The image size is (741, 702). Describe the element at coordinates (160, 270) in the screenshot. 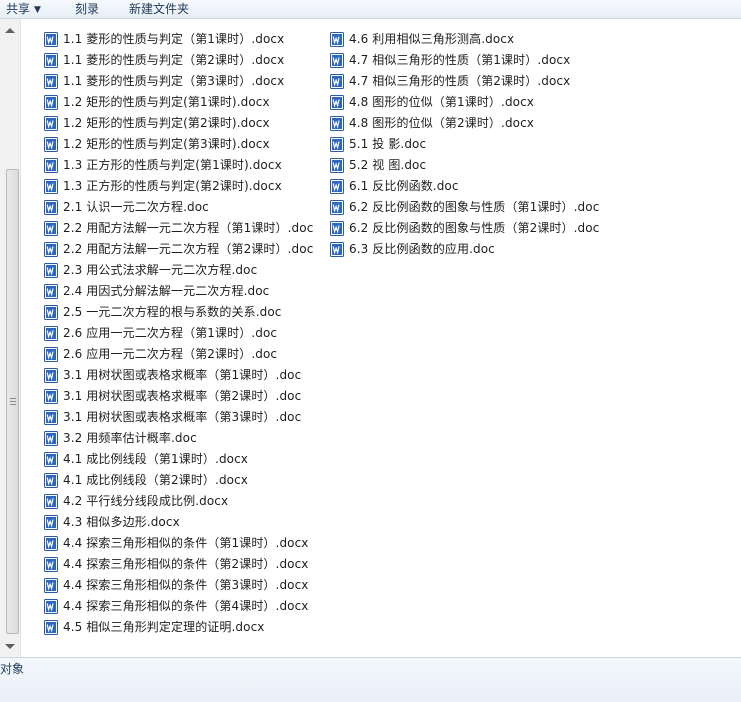

I see `file-name: 2.3 用公式法求解一元二次方程.doc` at that location.